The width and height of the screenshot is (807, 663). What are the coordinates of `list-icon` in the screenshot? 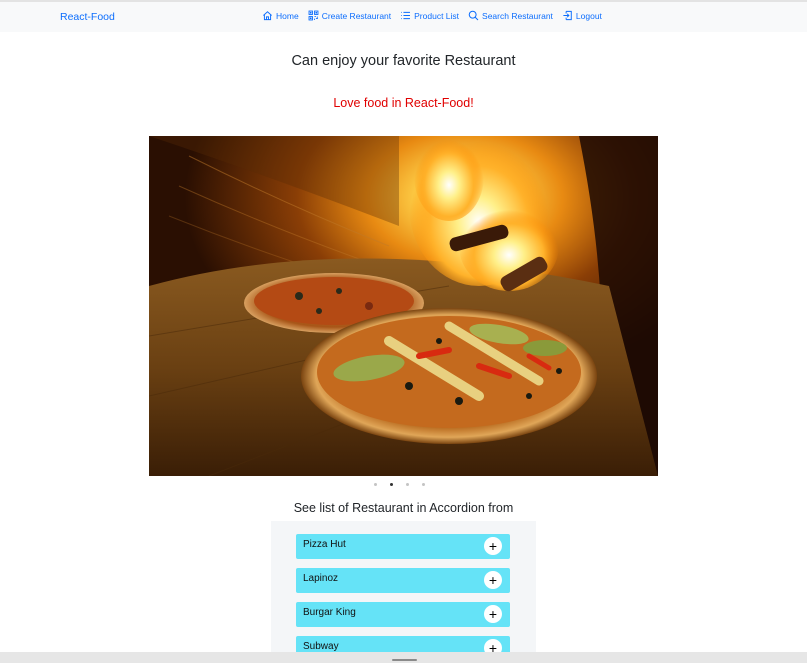 It's located at (405, 15).